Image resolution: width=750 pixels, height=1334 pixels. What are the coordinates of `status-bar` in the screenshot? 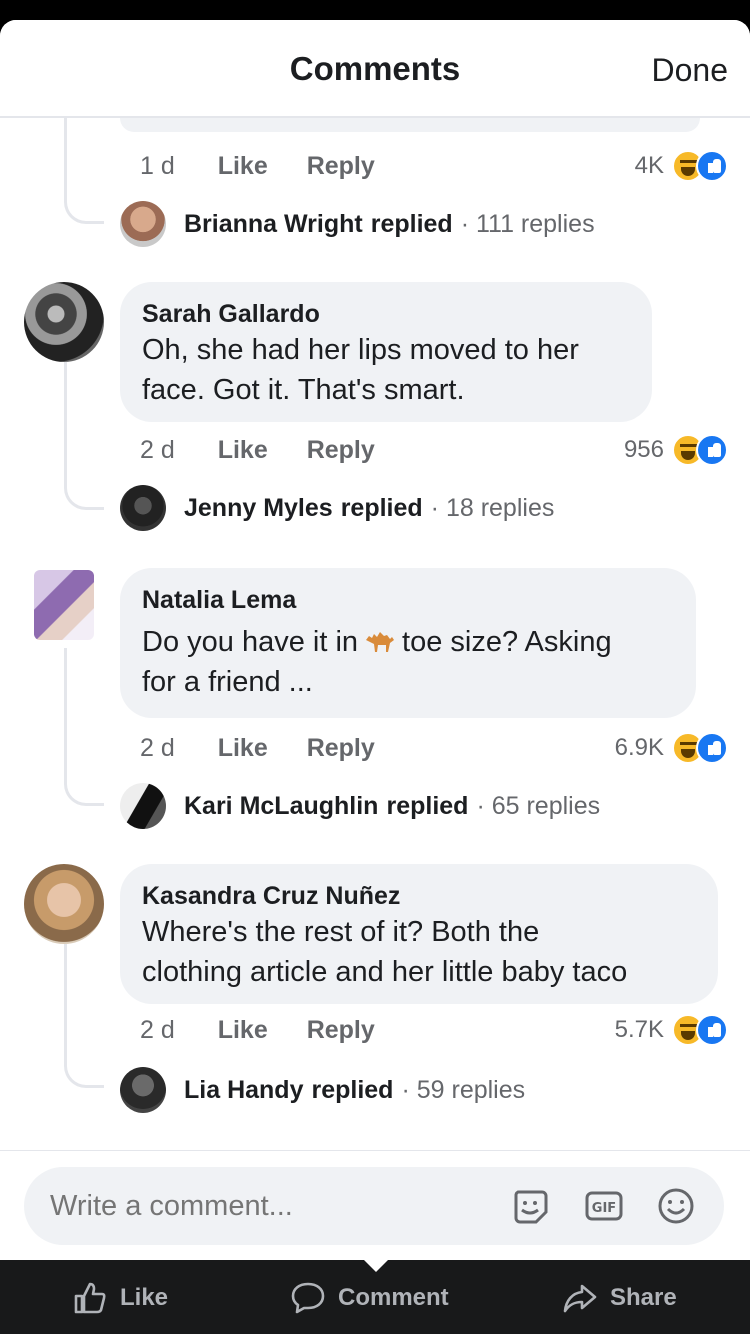 It's located at (375, 10).